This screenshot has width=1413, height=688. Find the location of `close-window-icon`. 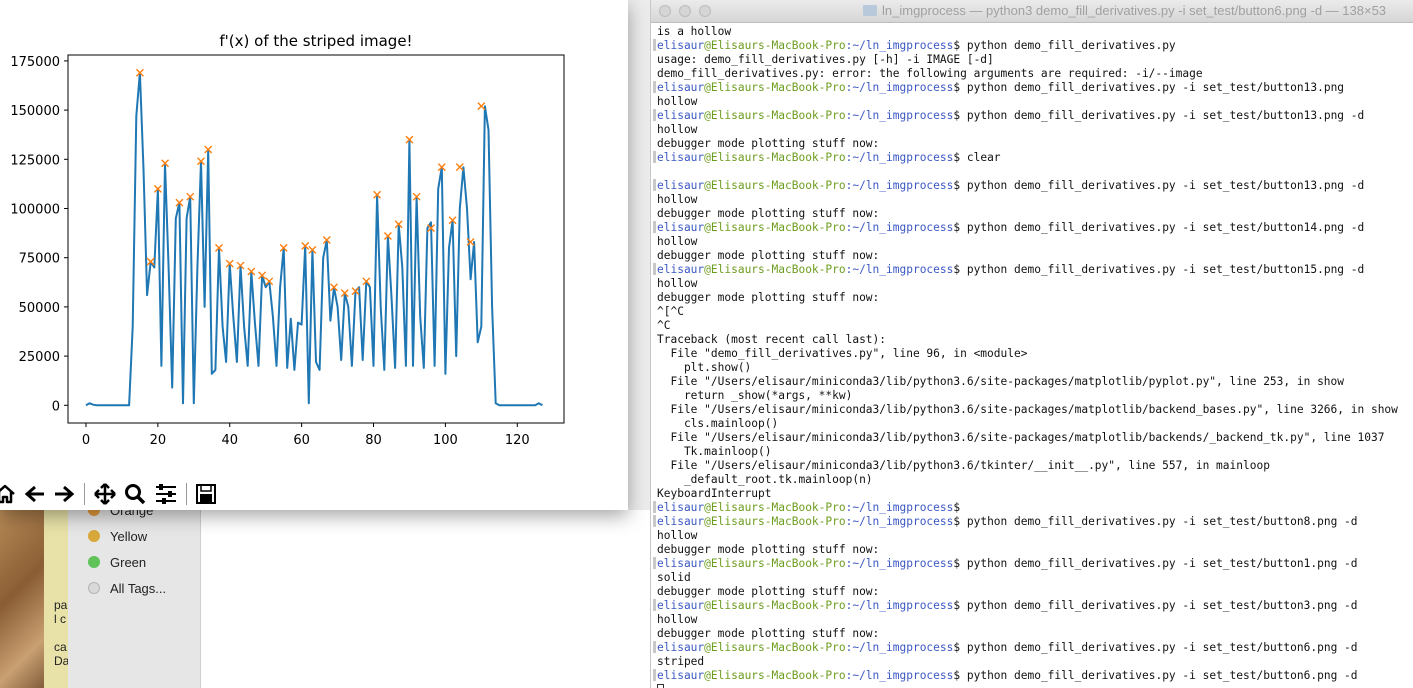

close-window-icon is located at coordinates (665, 11).